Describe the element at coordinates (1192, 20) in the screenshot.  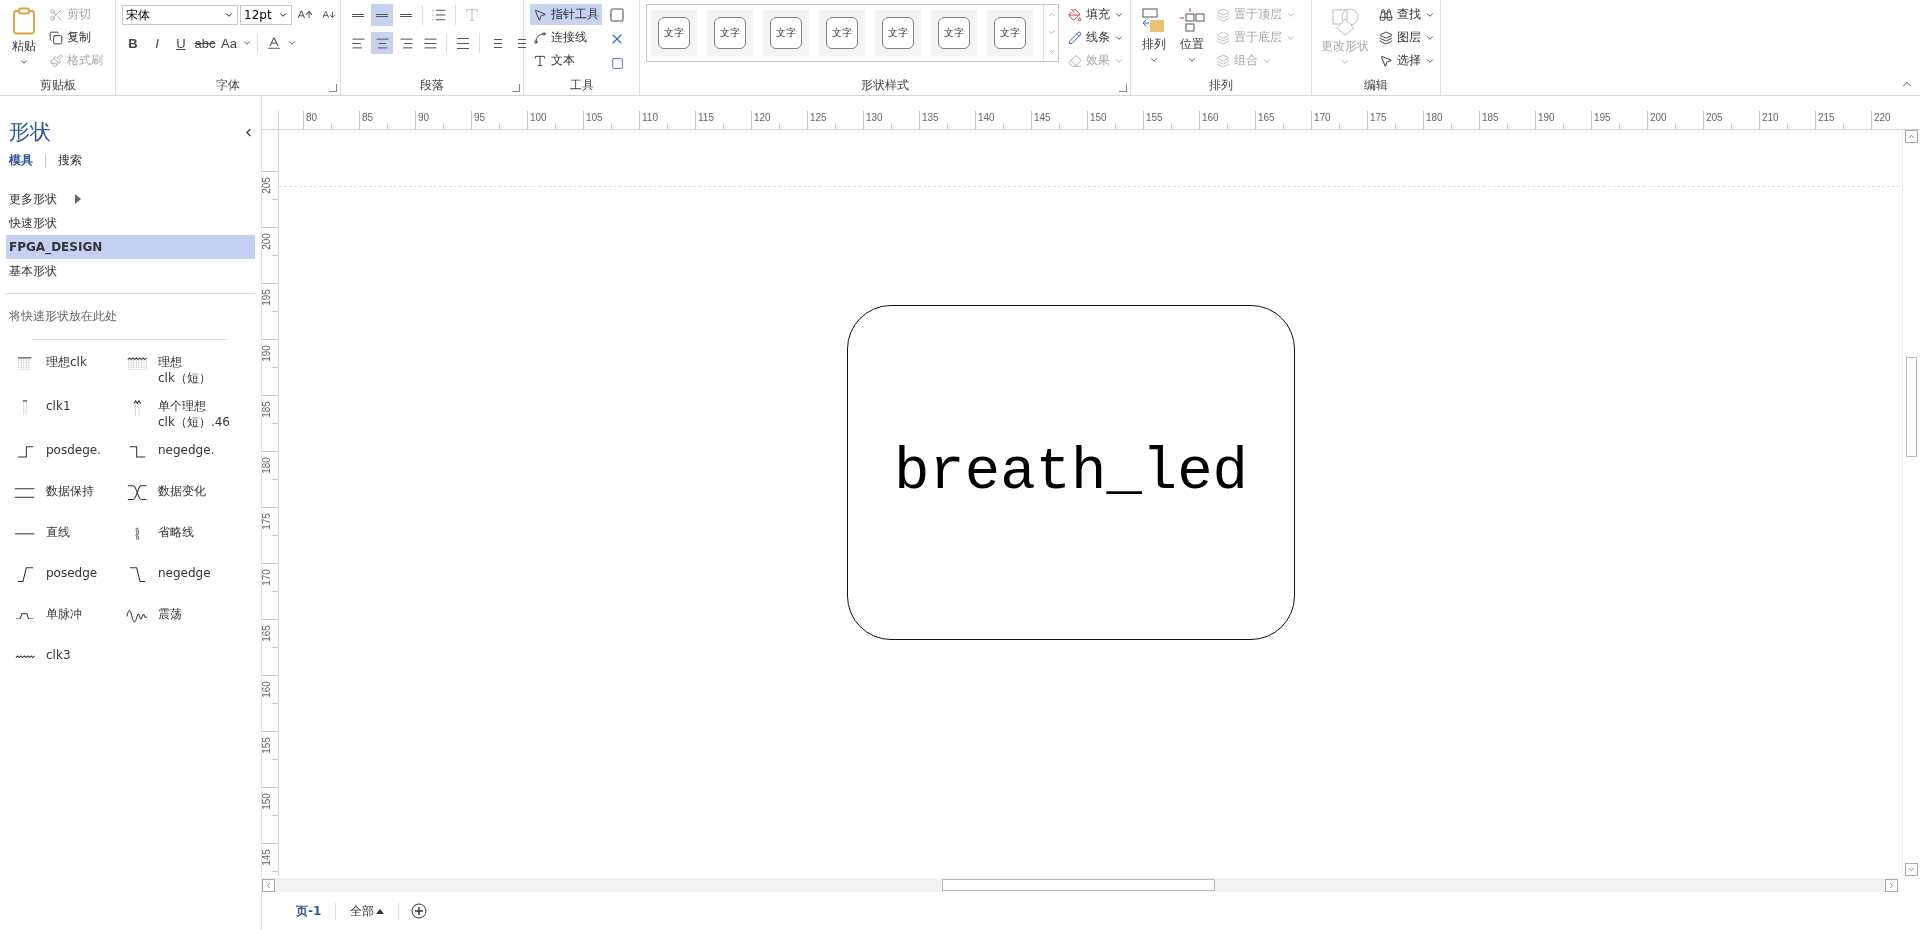
I see `position-icon` at that location.